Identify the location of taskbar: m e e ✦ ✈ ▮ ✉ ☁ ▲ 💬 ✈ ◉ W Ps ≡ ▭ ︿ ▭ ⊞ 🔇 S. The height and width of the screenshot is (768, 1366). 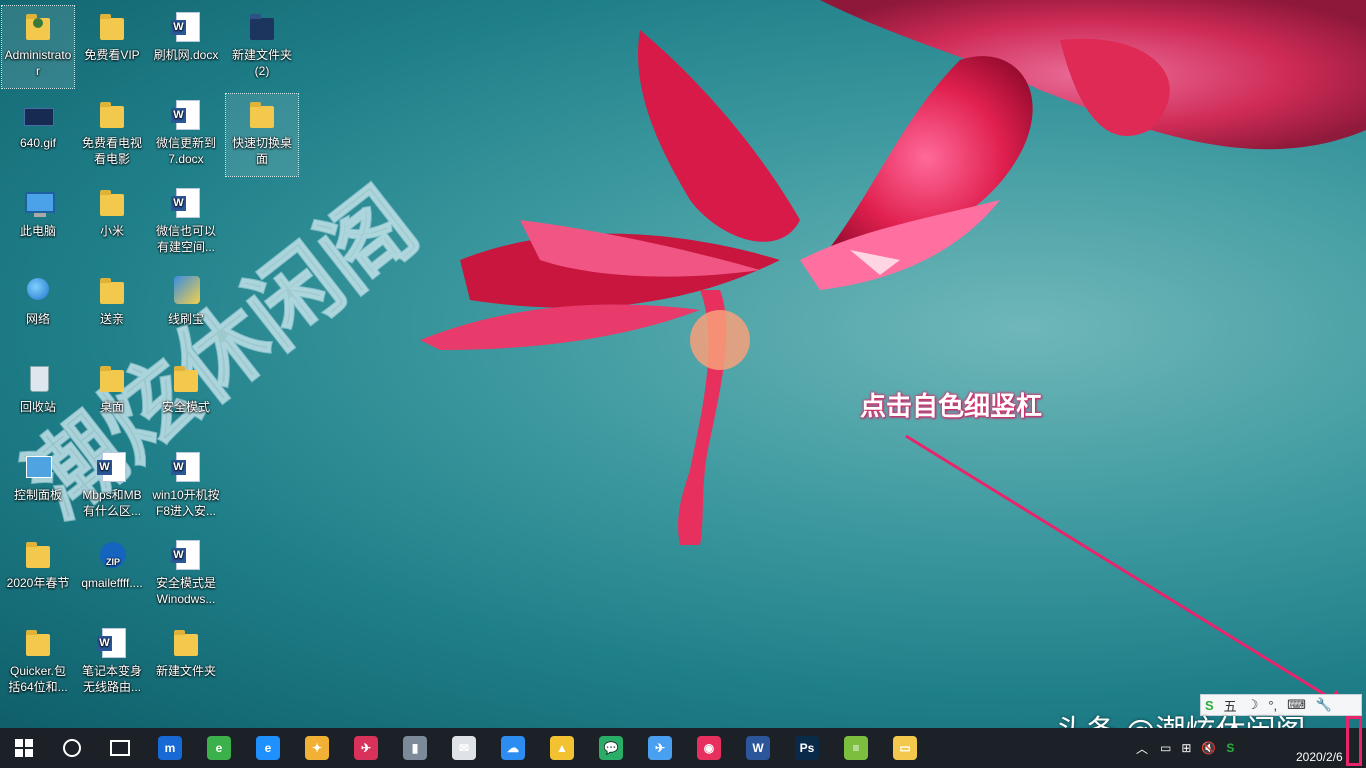
(683, 748).